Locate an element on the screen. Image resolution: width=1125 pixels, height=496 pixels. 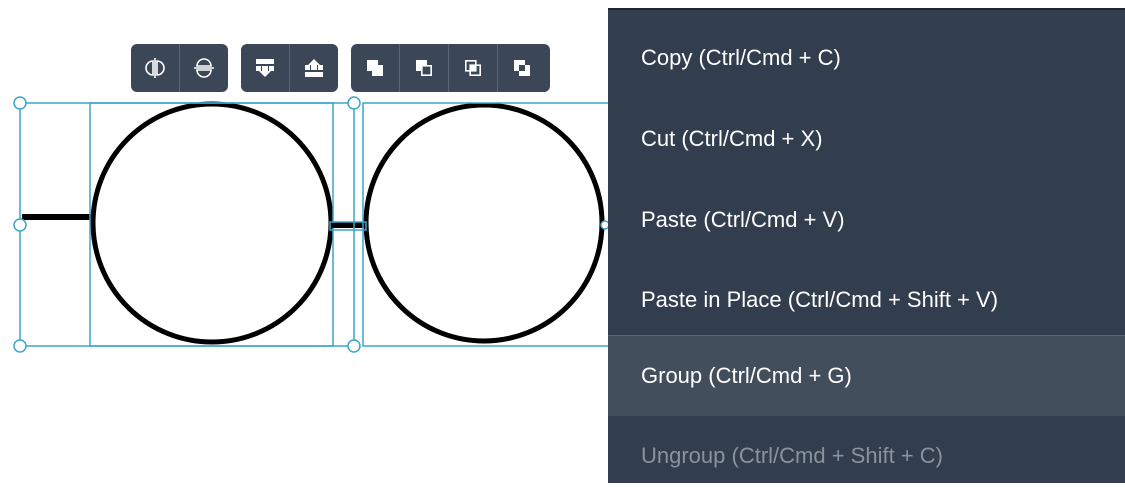
union-button is located at coordinates (375, 68).